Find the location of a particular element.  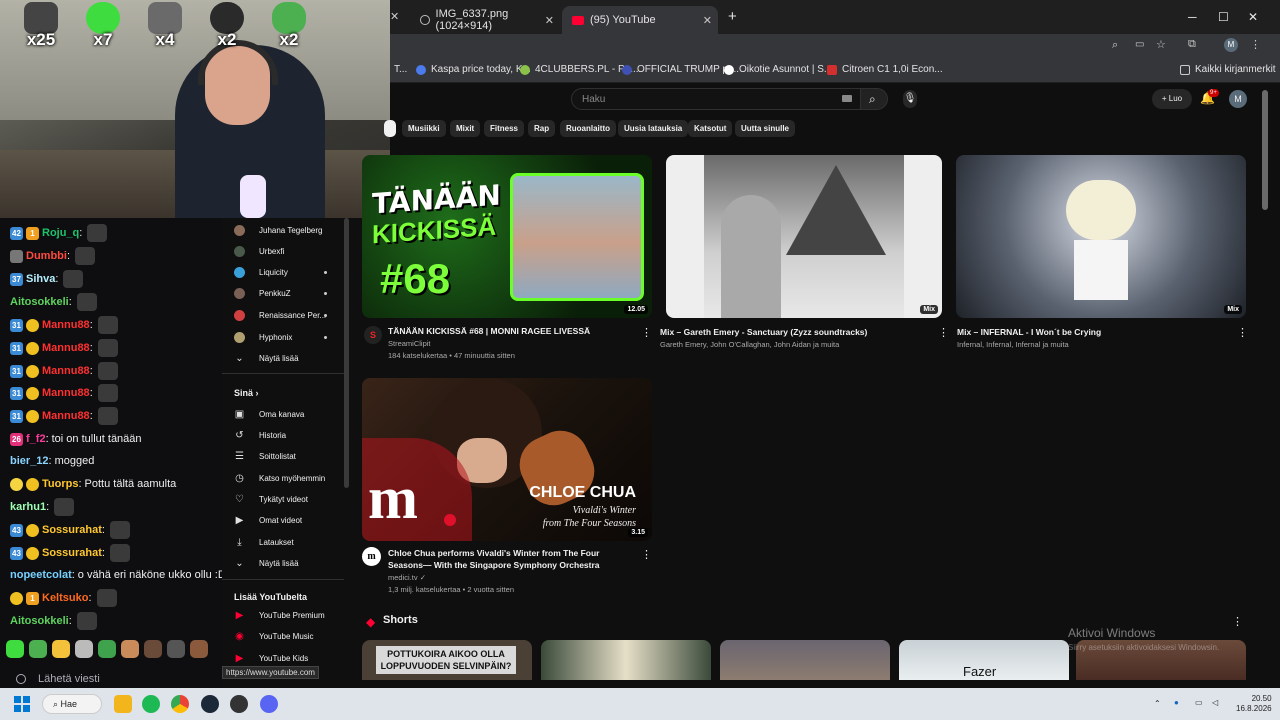

video-channel: Infernal, Infernal, Infernal ja muita is located at coordinates (1013, 344).